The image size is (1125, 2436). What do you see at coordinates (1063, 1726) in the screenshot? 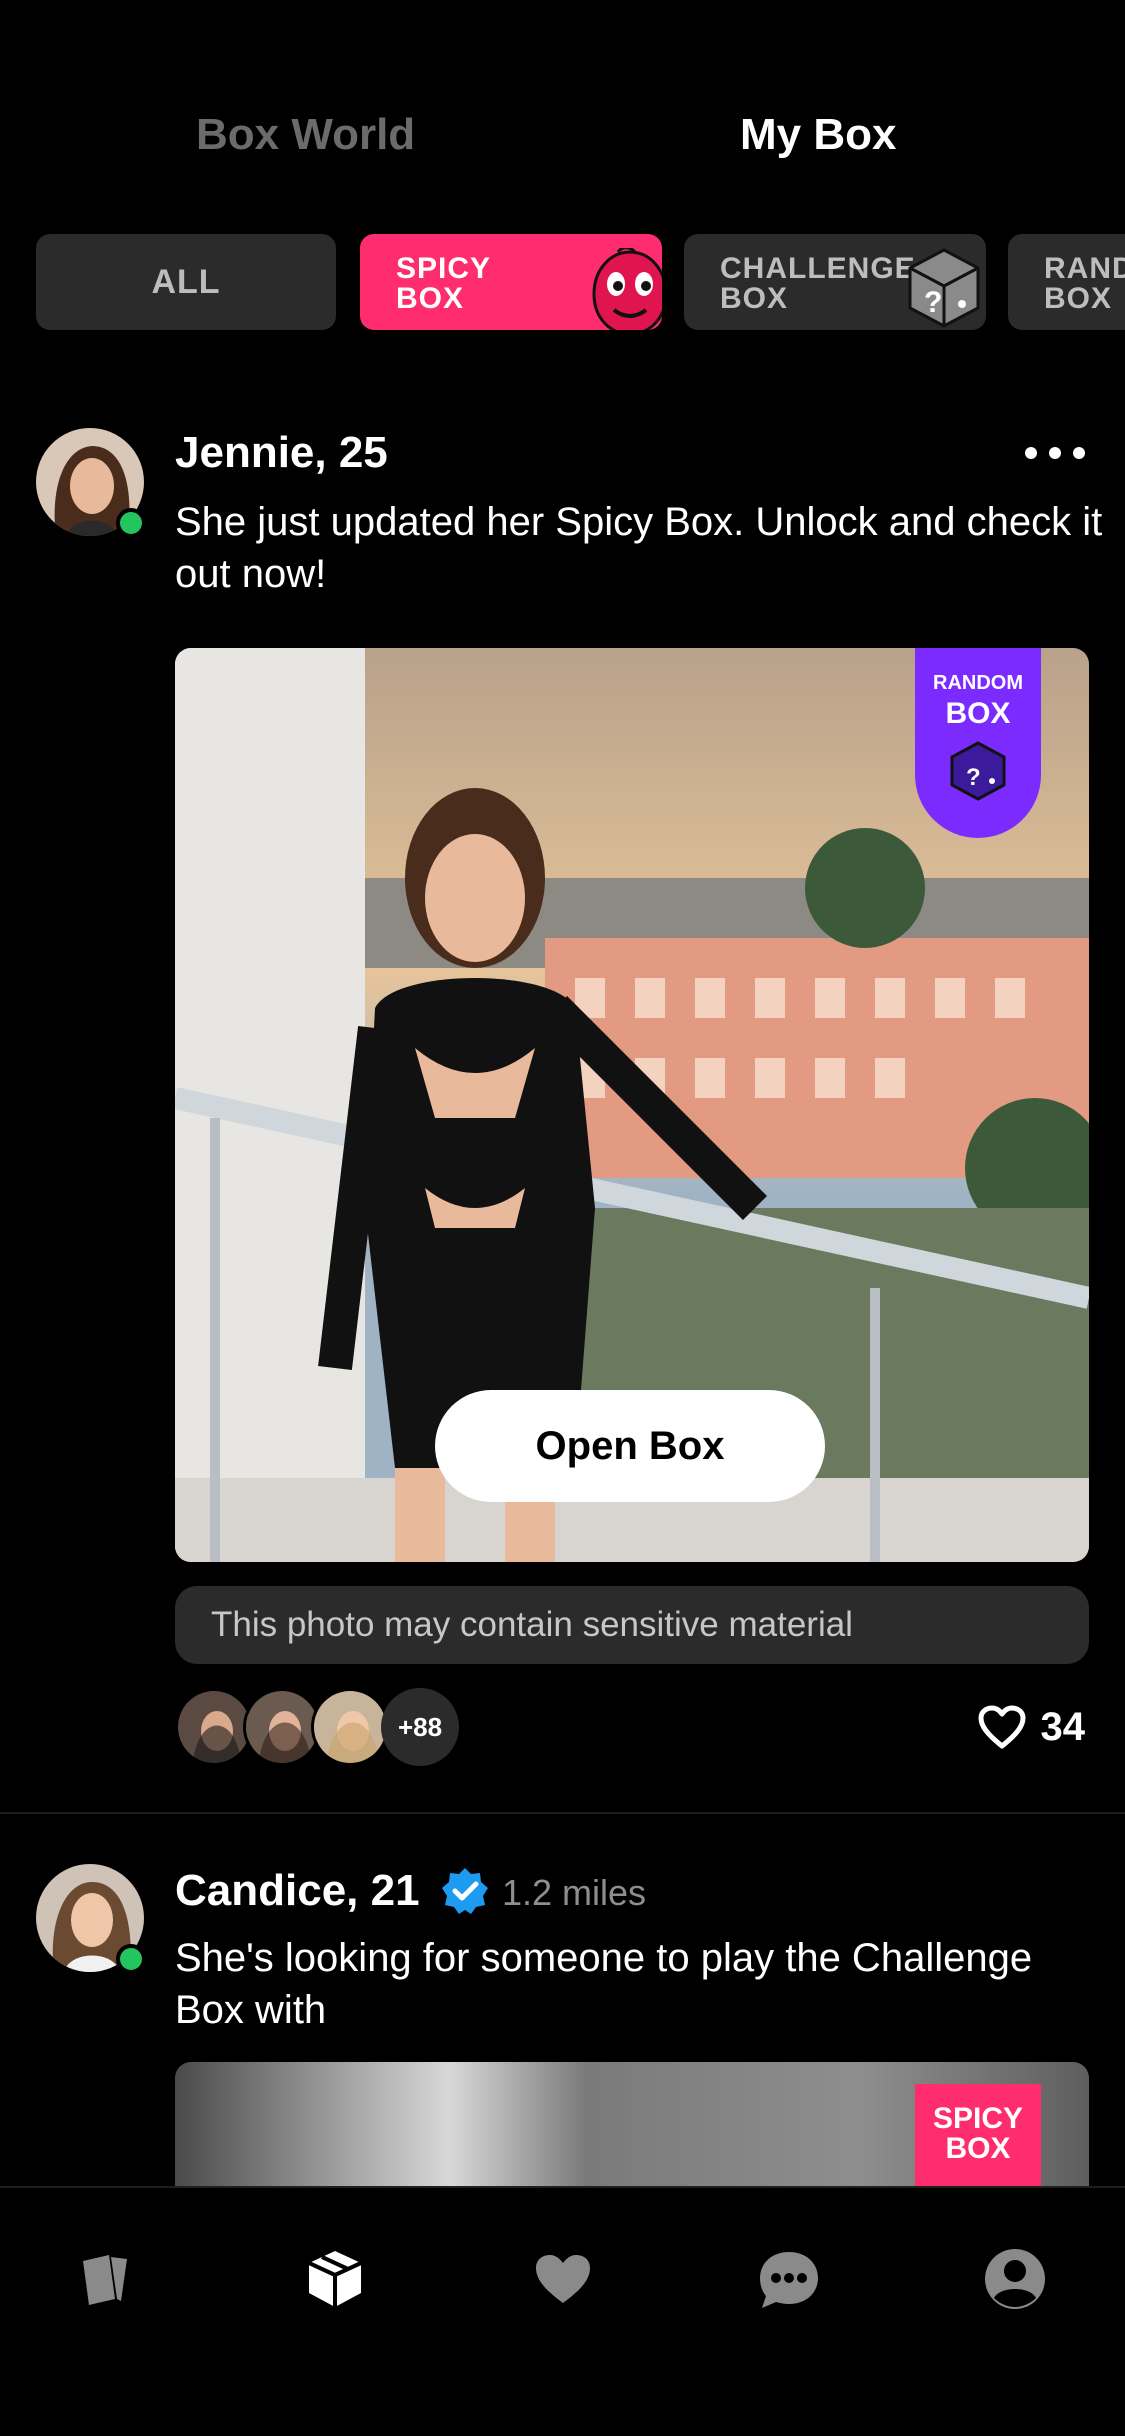
I see `likes-count: 34` at bounding box center [1063, 1726].